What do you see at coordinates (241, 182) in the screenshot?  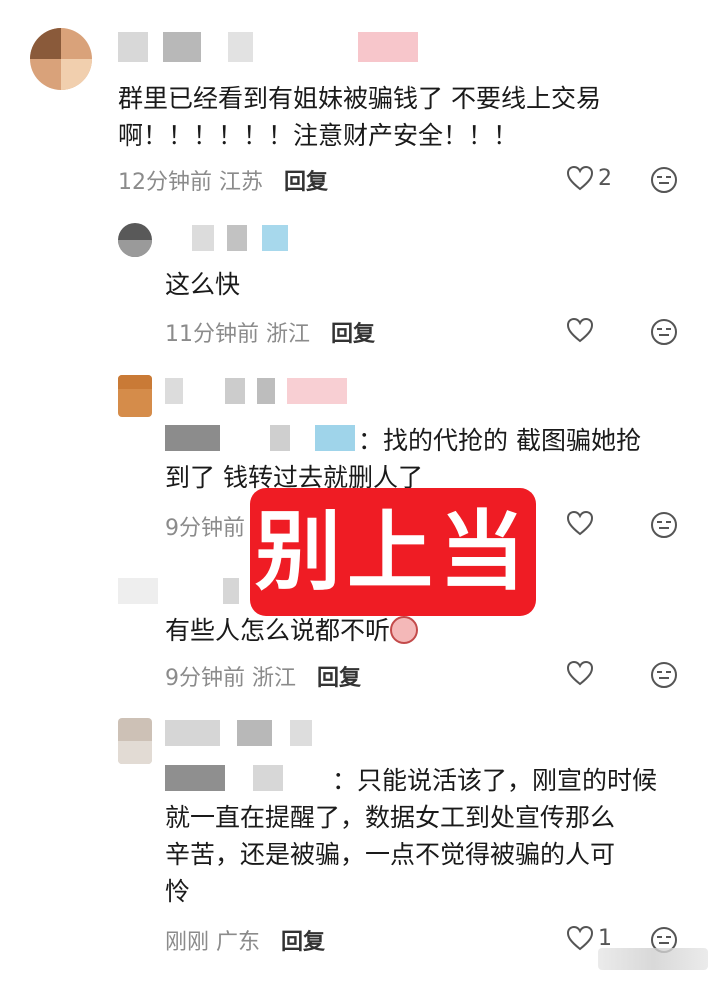 I see `comment-location: 江苏` at bounding box center [241, 182].